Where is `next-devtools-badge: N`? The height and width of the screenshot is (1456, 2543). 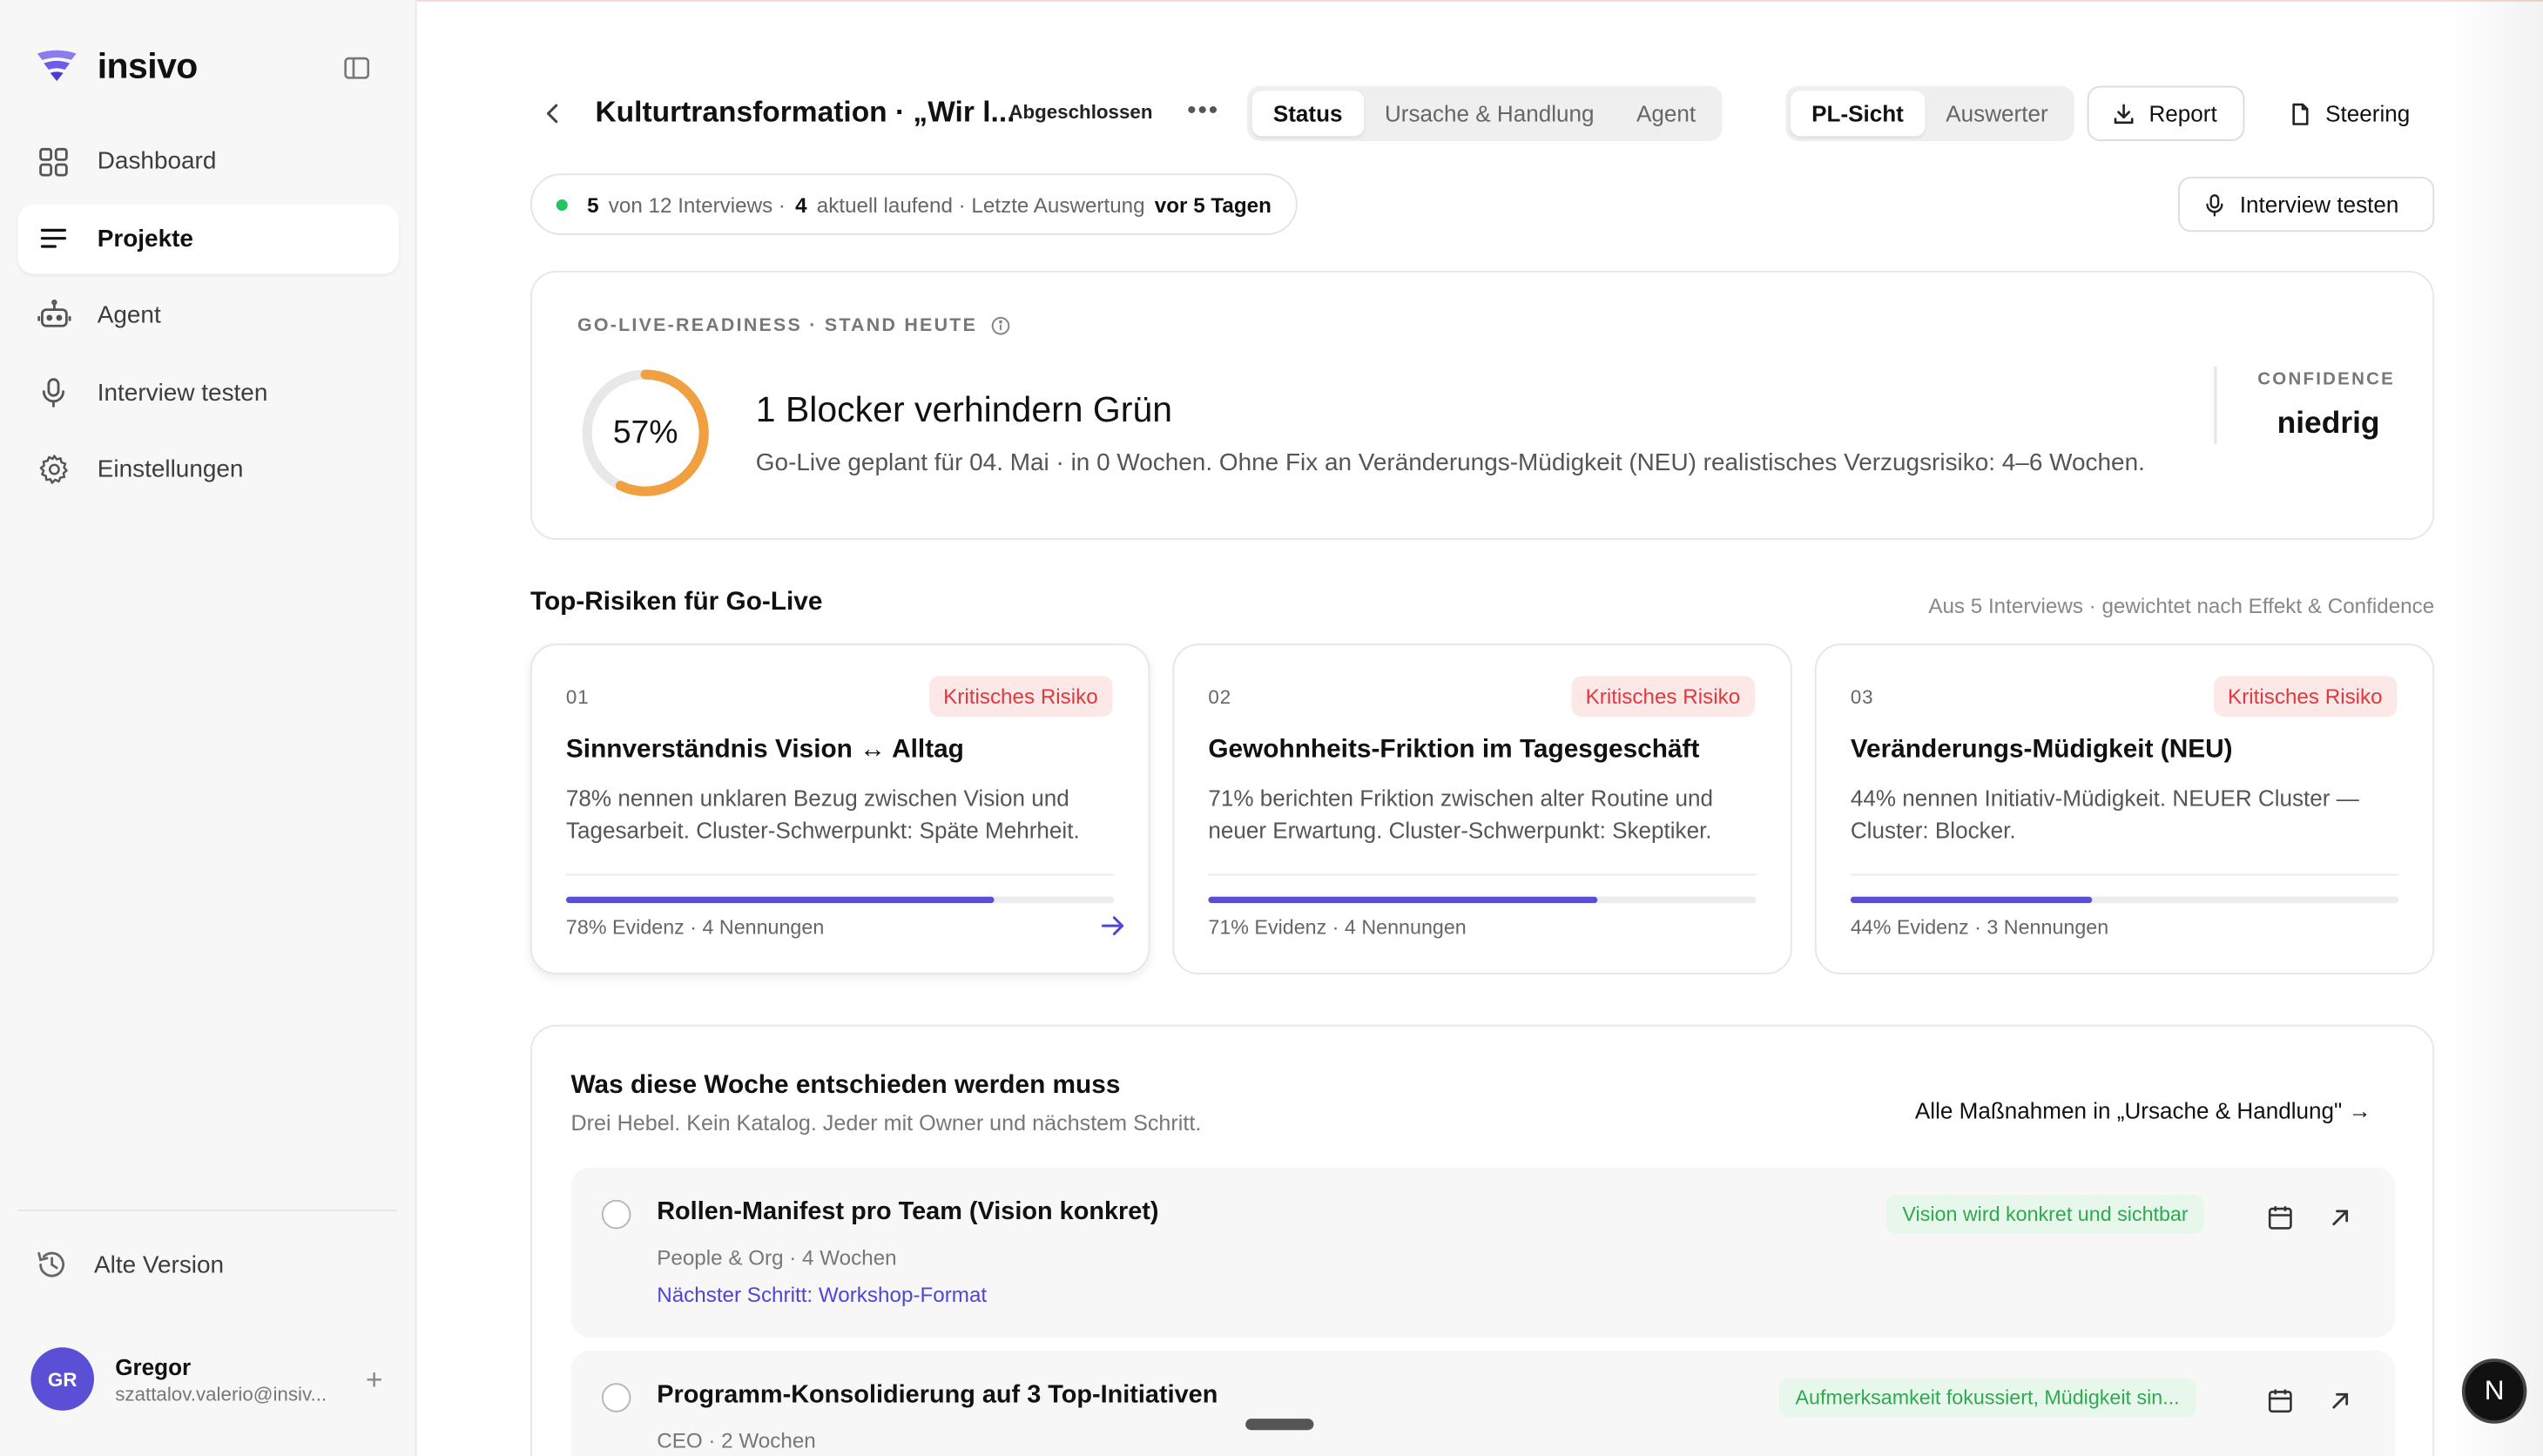 next-devtools-badge: N is located at coordinates (2494, 1391).